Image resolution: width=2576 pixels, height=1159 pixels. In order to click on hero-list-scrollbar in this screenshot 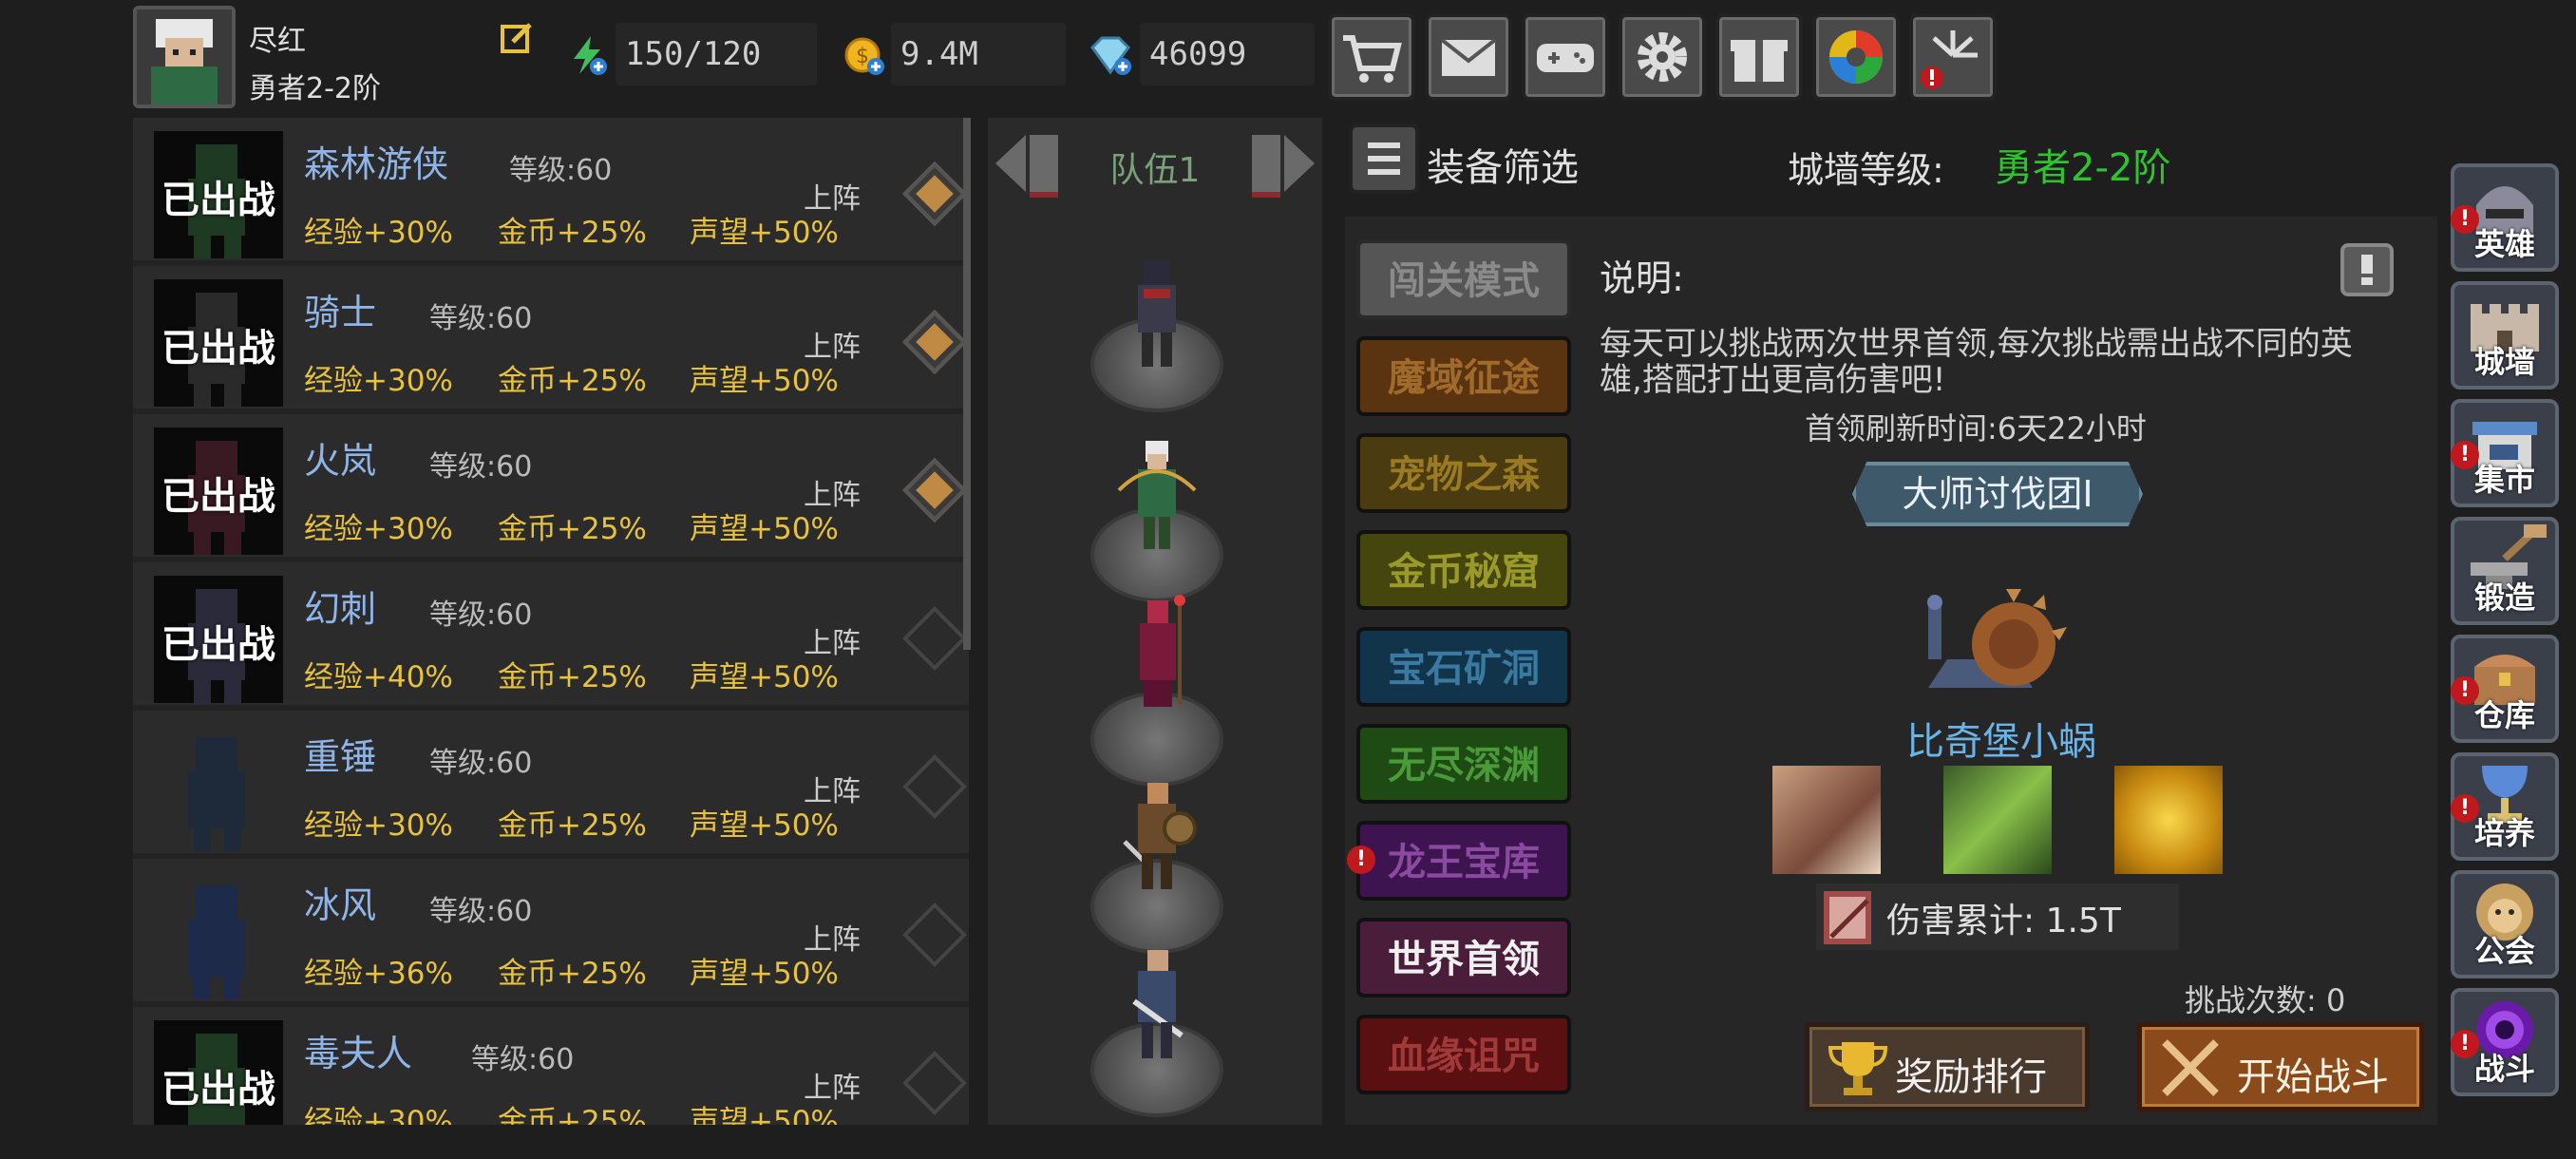, I will do `click(967, 384)`.